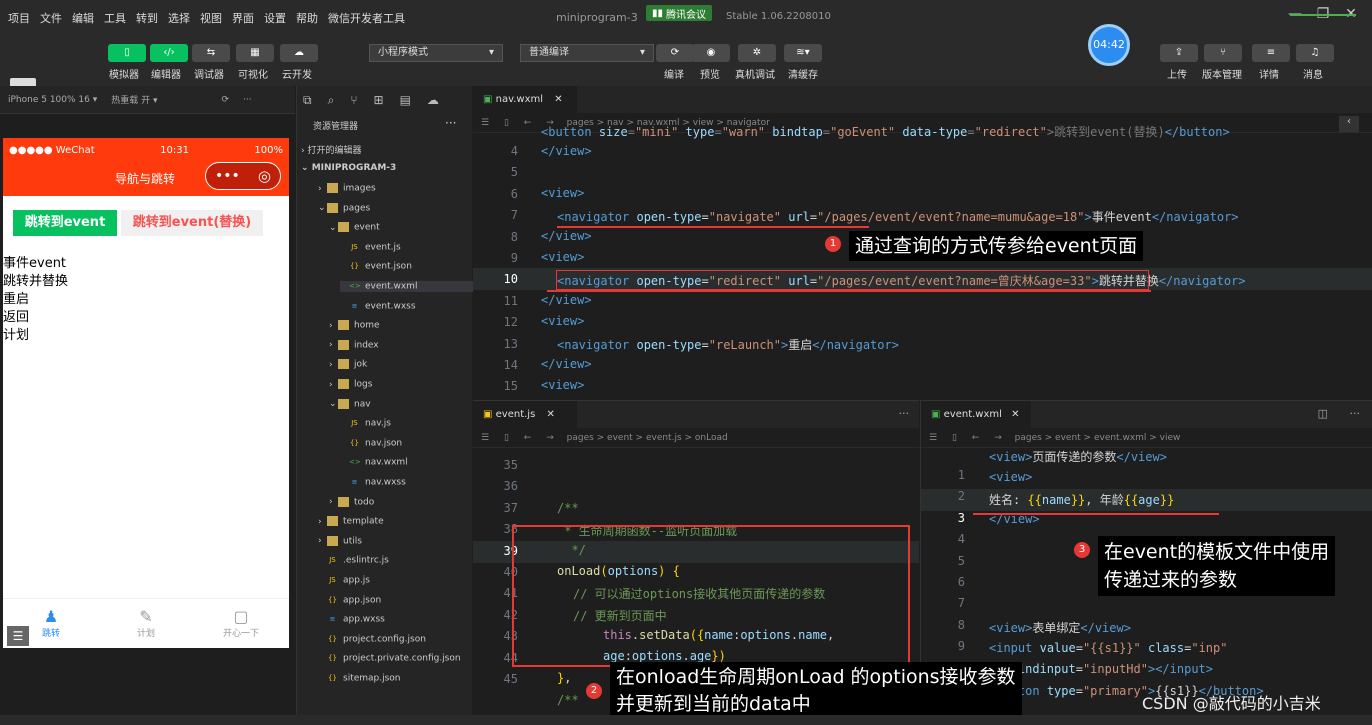 The image size is (1372, 725). I want to click on tab-fun: ▢ 开心一下, so click(241, 623).